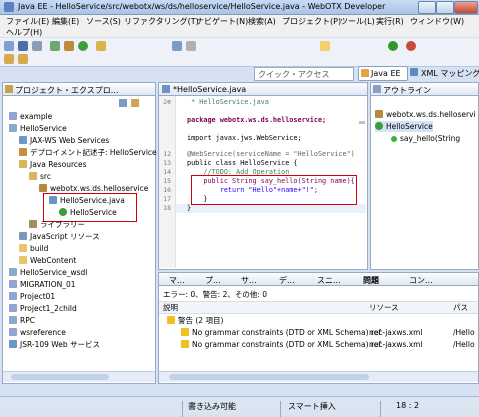 The width and height of the screenshot is (479, 417). I want to click on tree-item-deployment-descriptor: デプロイメント記述子: HelloService, so click(88, 152).